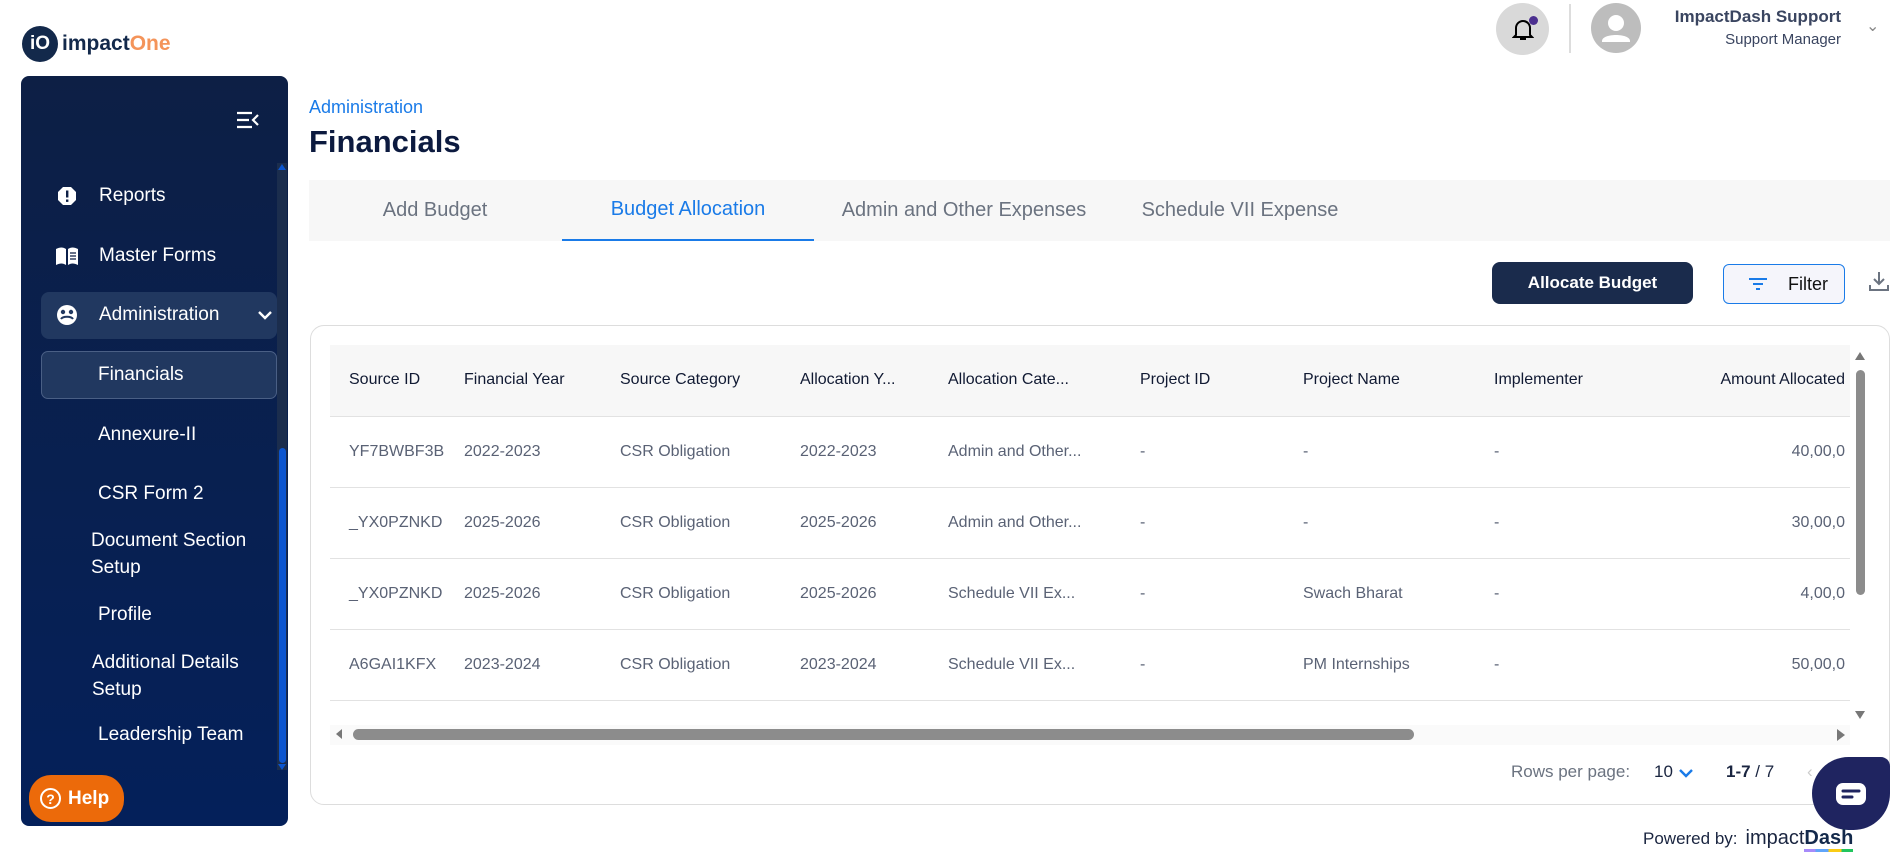  I want to click on column-header: Implementer, so click(1575, 381).